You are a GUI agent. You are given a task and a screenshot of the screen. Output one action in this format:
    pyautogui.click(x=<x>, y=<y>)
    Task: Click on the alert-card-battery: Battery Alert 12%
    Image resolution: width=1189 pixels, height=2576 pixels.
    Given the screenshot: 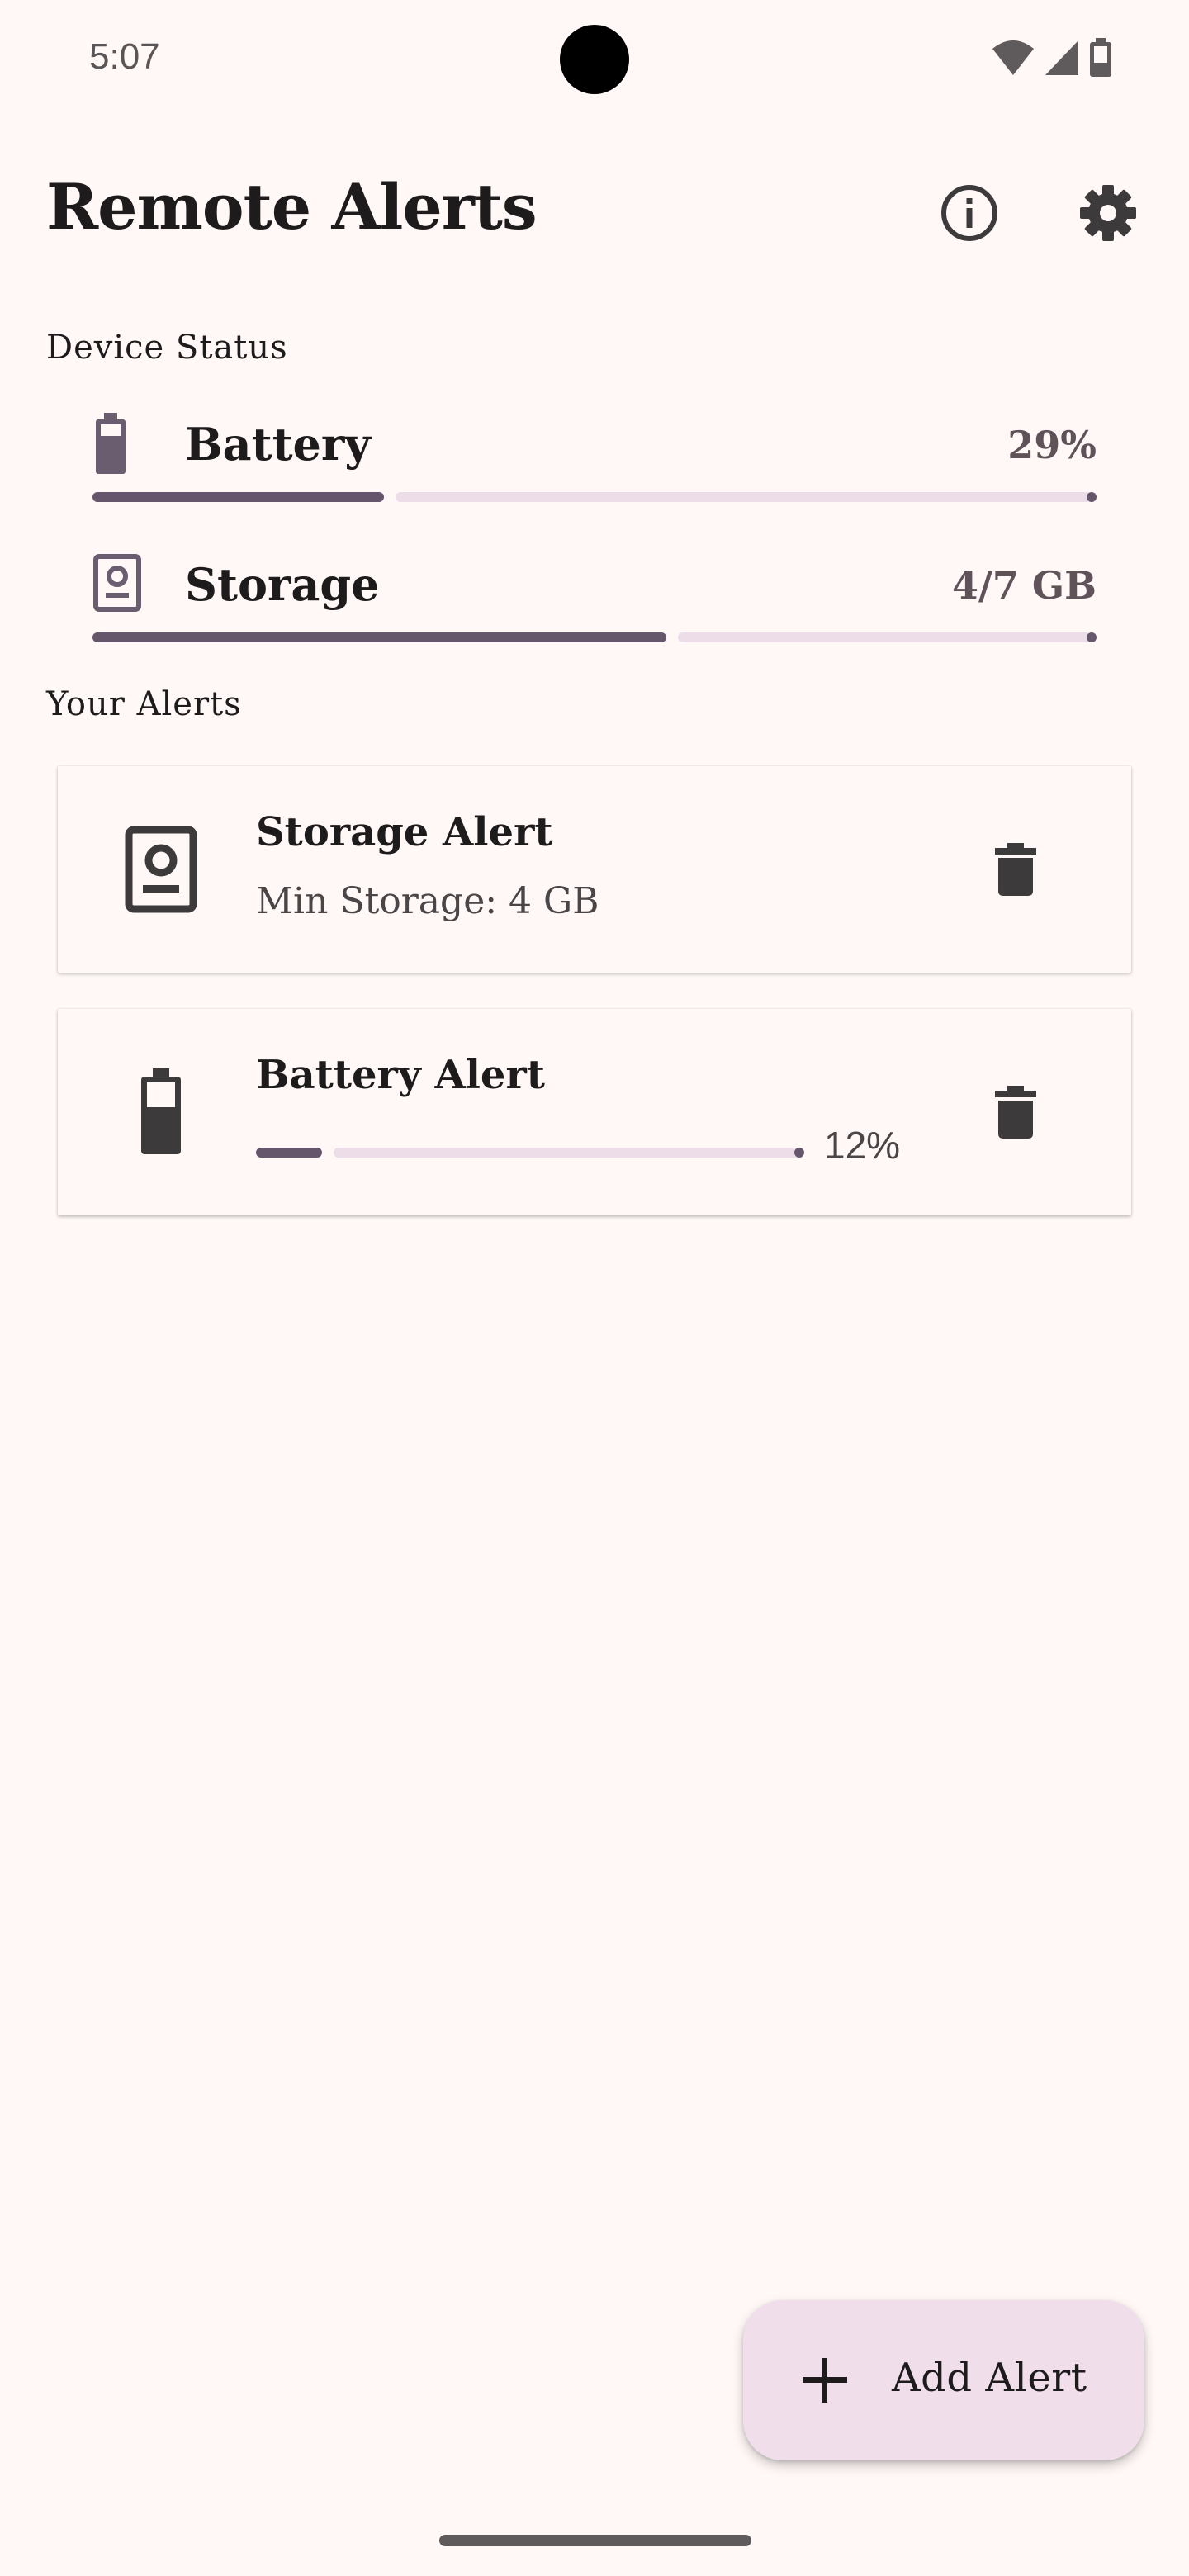 What is the action you would take?
    pyautogui.click(x=594, y=1112)
    